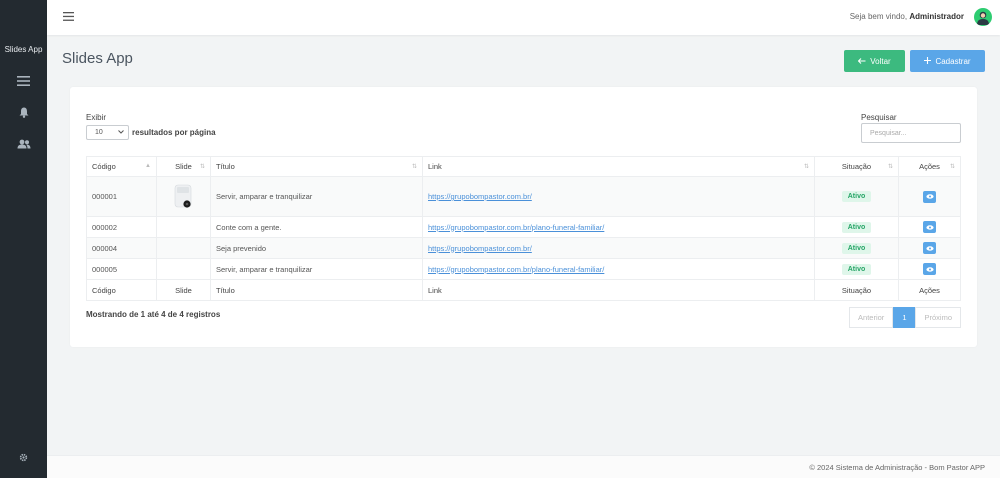  What do you see at coordinates (23, 239) in the screenshot?
I see `sidebar: Slides App` at bounding box center [23, 239].